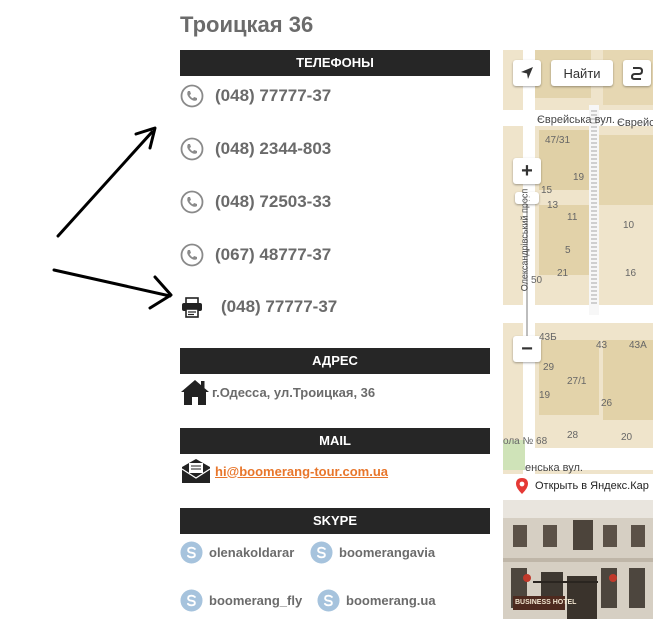  Describe the element at coordinates (112, 289) in the screenshot. I see `annotation-arrow-right-icon` at that location.